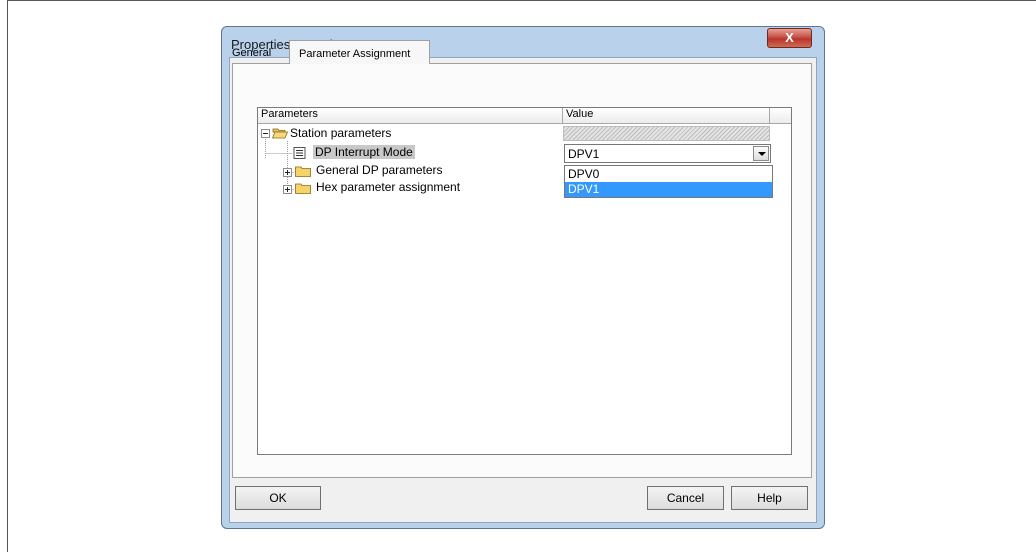 The width and height of the screenshot is (1036, 552). What do you see at coordinates (666, 133) in the screenshot?
I see `station-parameters-value-cell` at bounding box center [666, 133].